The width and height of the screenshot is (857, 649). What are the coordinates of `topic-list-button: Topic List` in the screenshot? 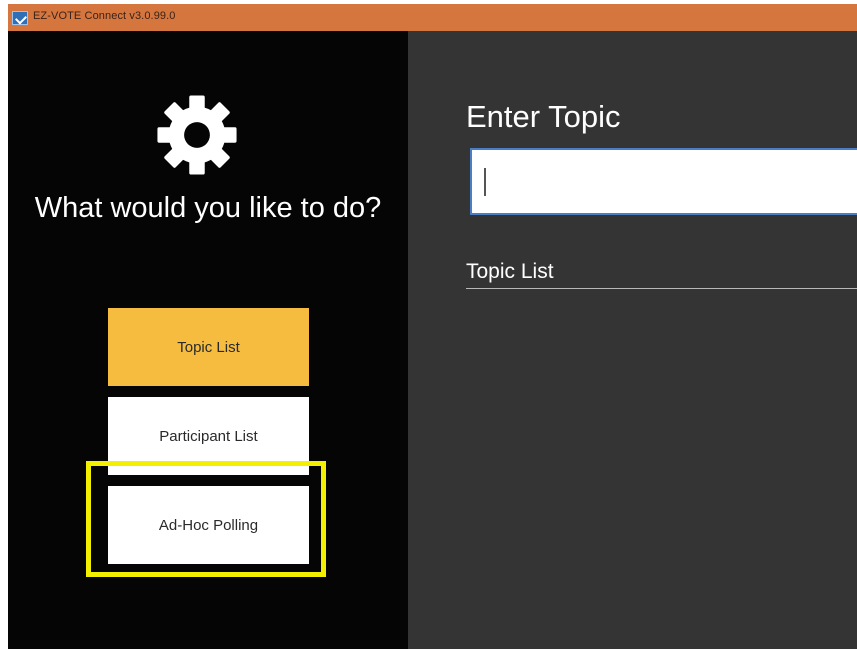 It's located at (208, 347).